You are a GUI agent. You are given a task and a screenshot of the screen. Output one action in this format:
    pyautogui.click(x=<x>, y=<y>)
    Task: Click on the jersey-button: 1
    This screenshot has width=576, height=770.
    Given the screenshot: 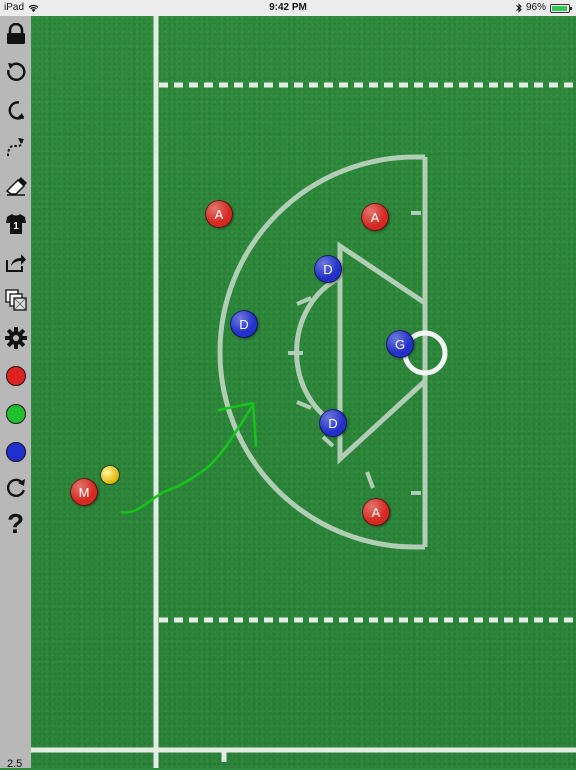 What is the action you would take?
    pyautogui.click(x=15, y=223)
    